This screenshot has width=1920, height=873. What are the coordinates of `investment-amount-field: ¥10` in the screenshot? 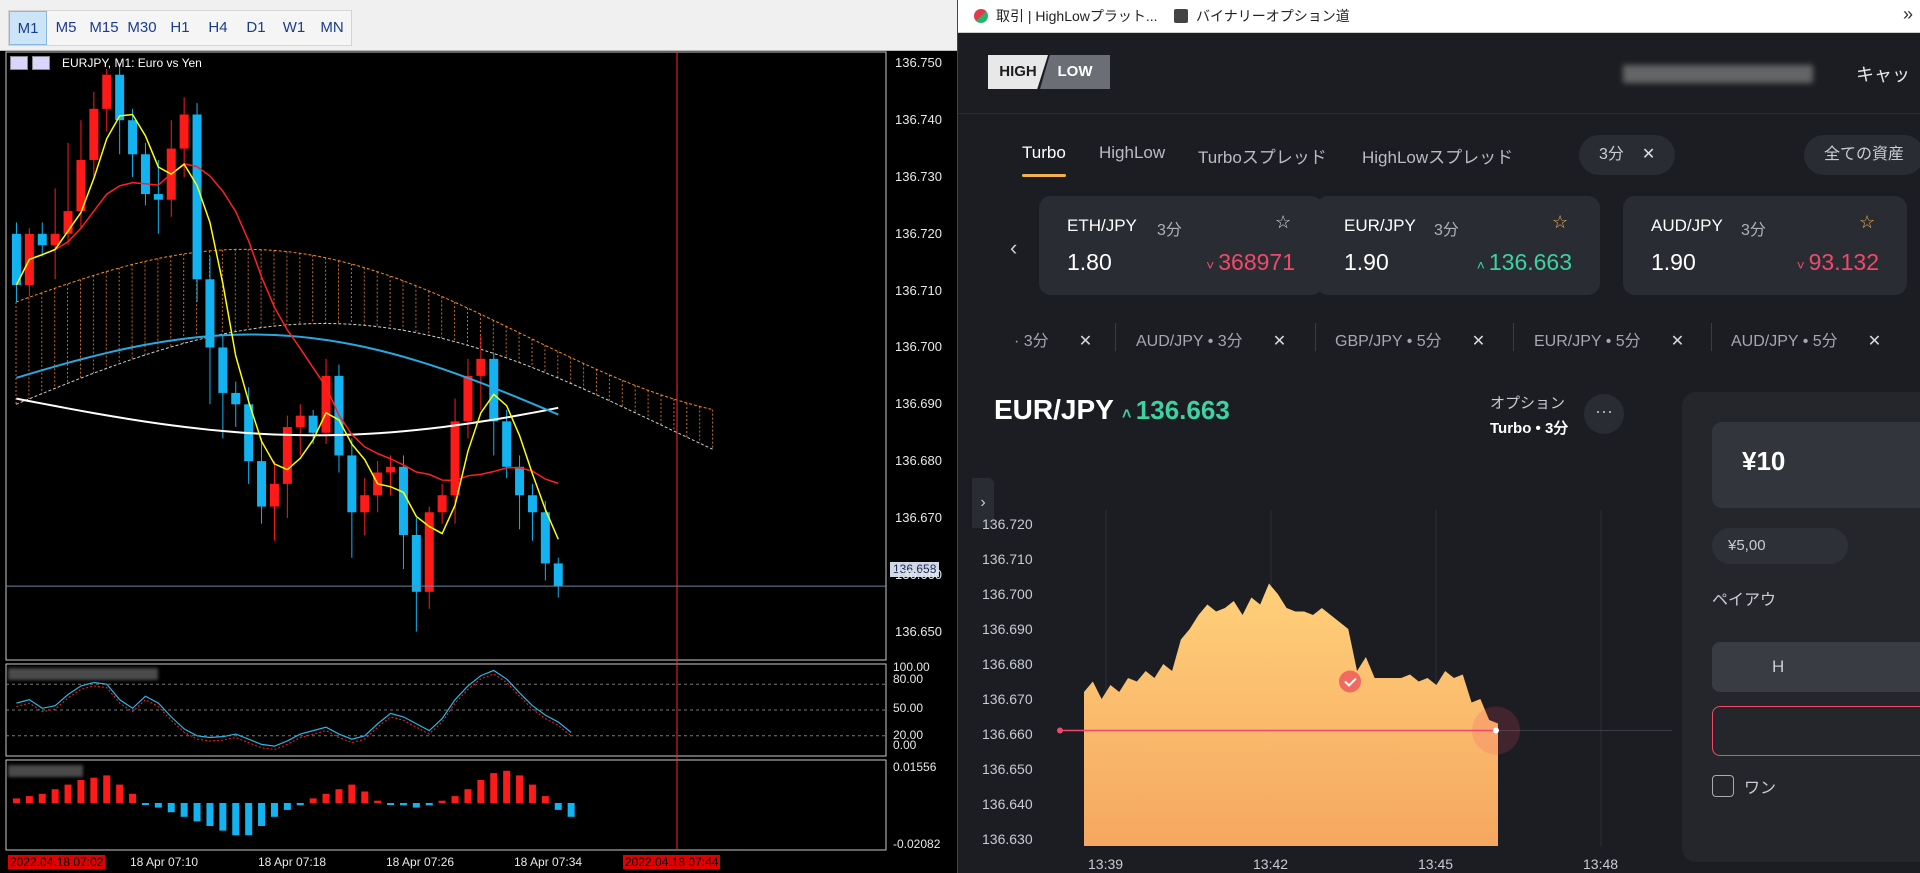 It's located at (1816, 465).